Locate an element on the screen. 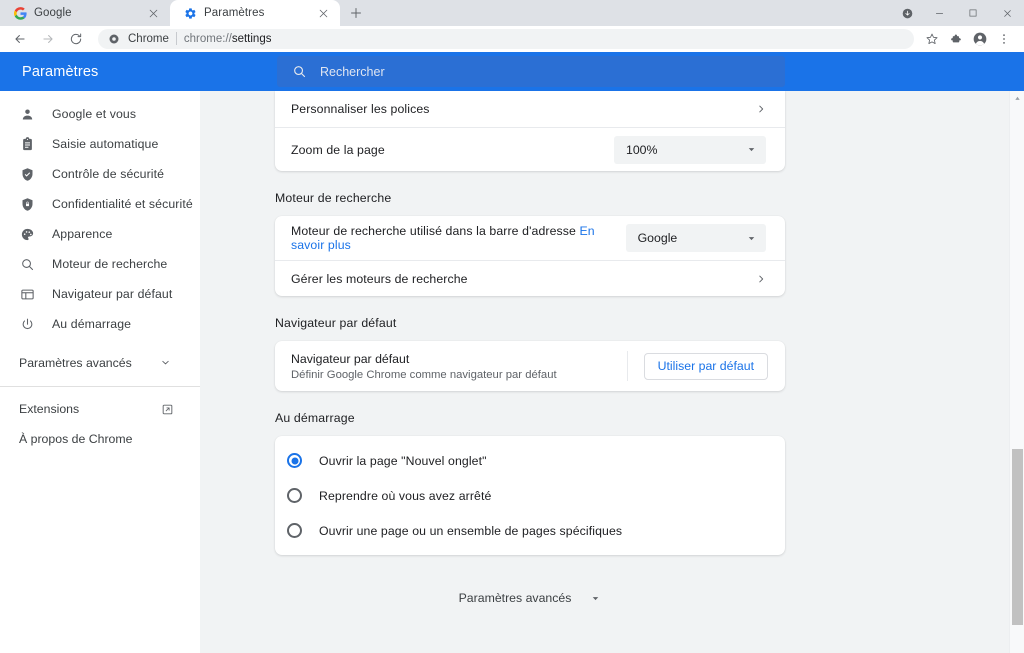 The width and height of the screenshot is (1024, 653). browser-tab-google: Google is located at coordinates (85, 13).